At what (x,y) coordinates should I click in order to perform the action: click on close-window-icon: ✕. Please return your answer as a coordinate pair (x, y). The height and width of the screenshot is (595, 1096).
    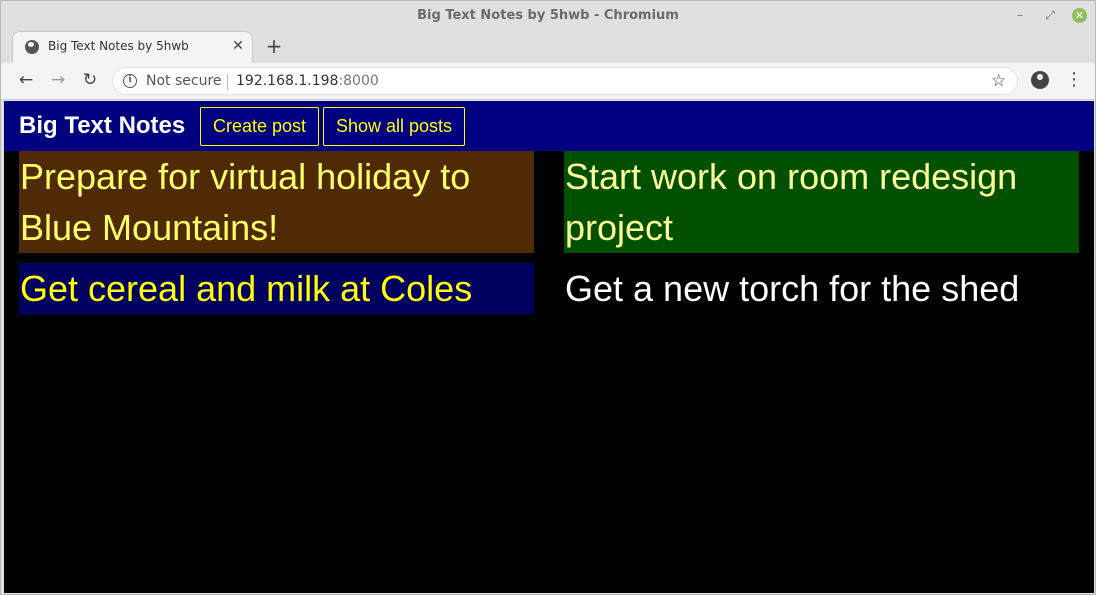
    Looking at the image, I should click on (1079, 15).